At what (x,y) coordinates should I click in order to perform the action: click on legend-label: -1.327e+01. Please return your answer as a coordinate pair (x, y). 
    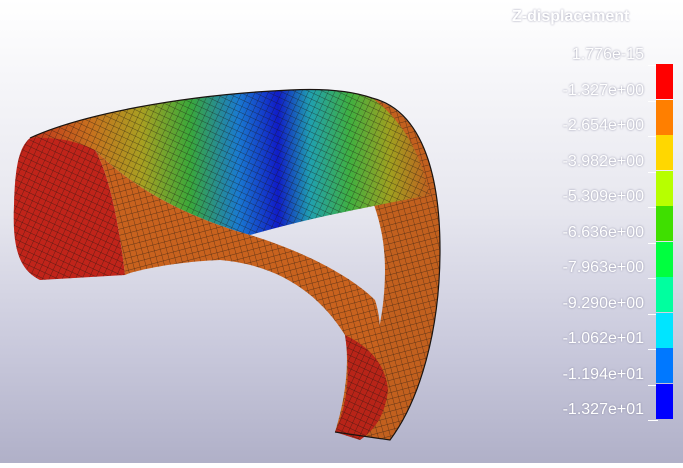
    Looking at the image, I should click on (603, 409).